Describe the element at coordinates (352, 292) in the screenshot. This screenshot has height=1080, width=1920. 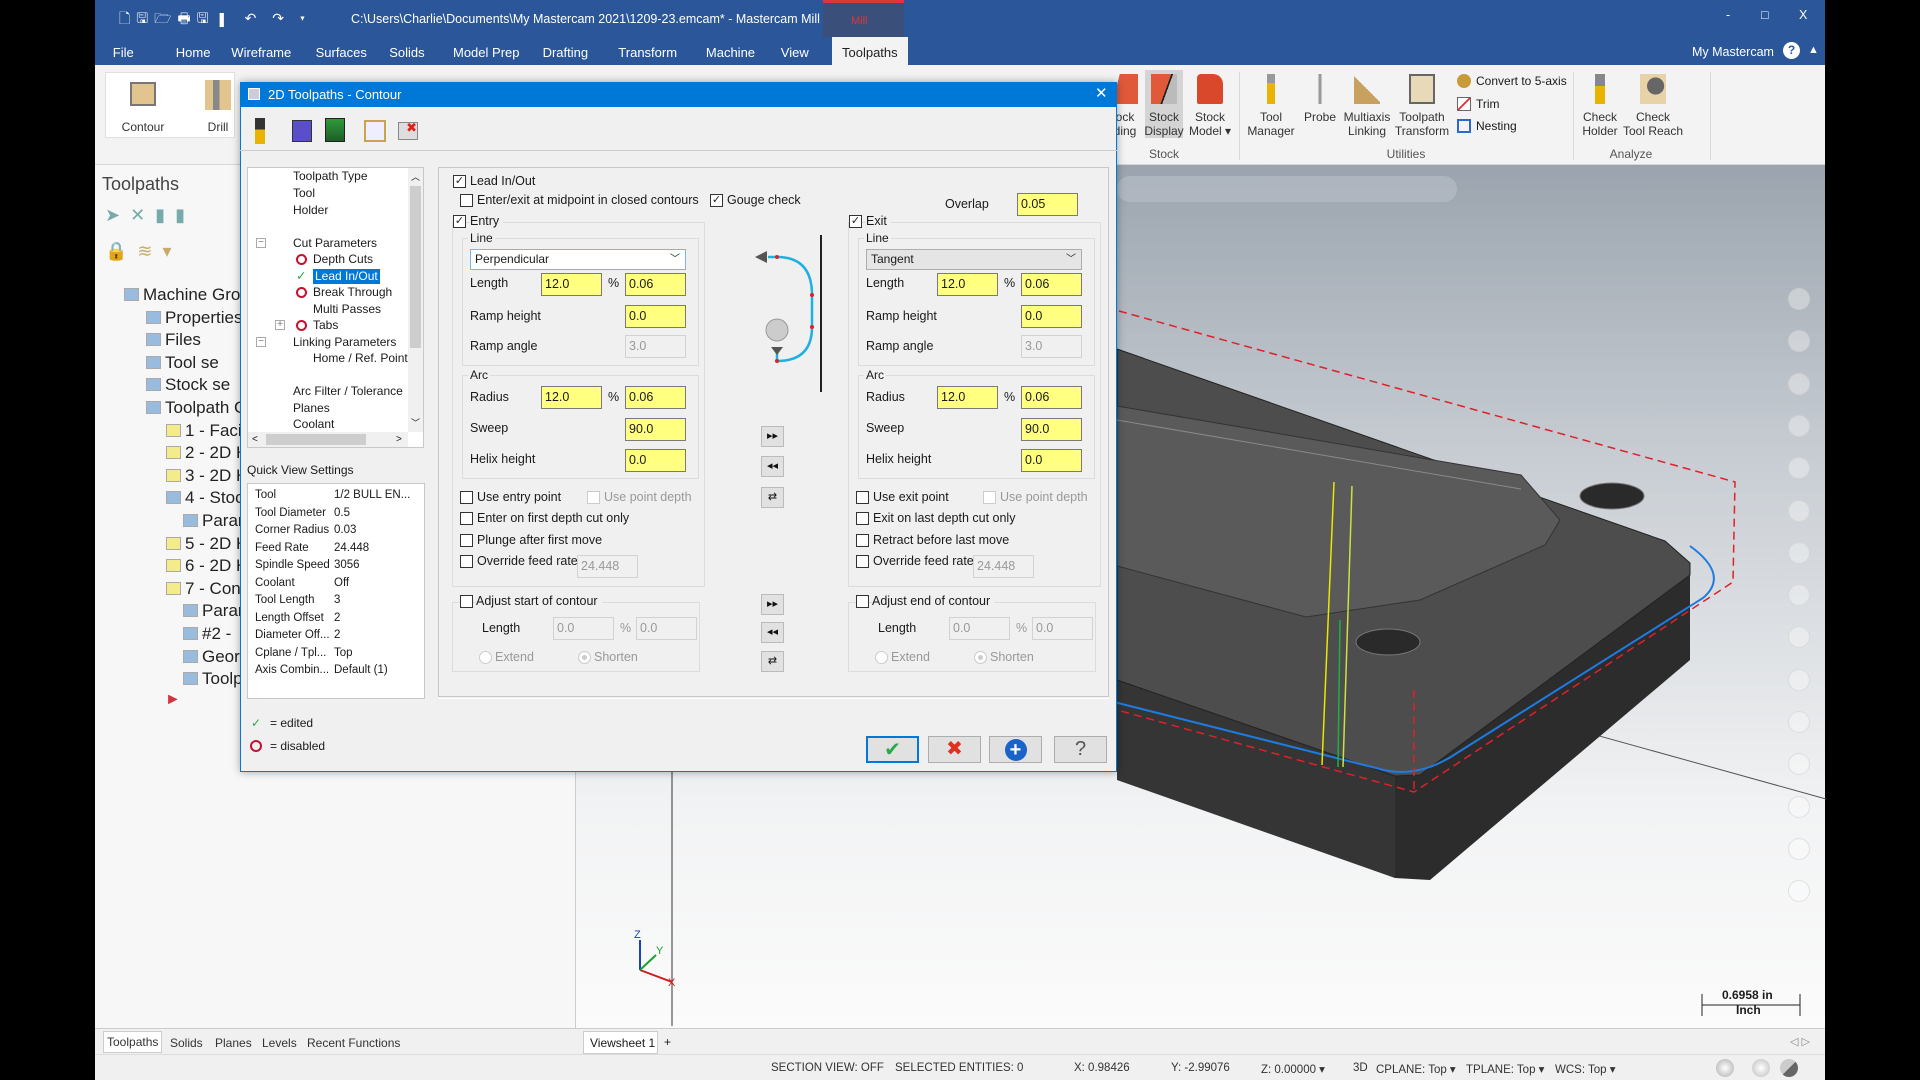
I see `tree-item-break-through: Break Through` at that location.